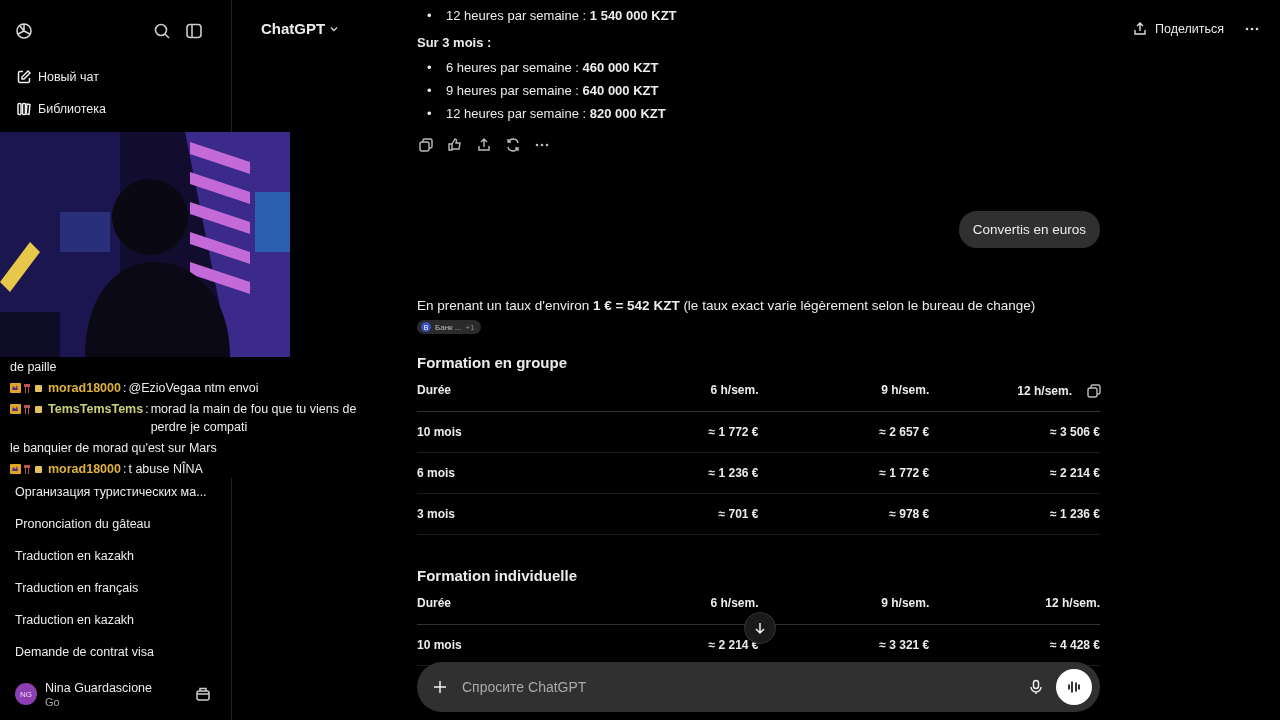 Image resolution: width=1280 pixels, height=720 pixels. What do you see at coordinates (26, 694) in the screenshot?
I see `avatar: NG` at bounding box center [26, 694].